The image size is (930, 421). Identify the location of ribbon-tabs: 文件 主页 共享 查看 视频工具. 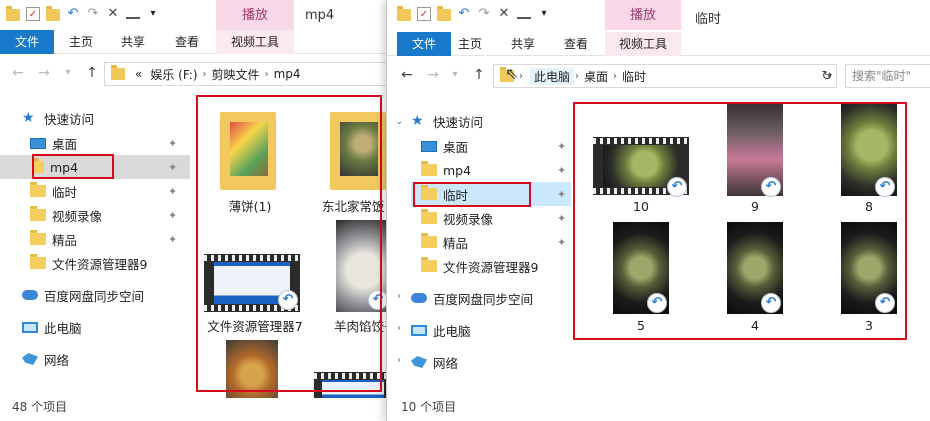
(196, 42).